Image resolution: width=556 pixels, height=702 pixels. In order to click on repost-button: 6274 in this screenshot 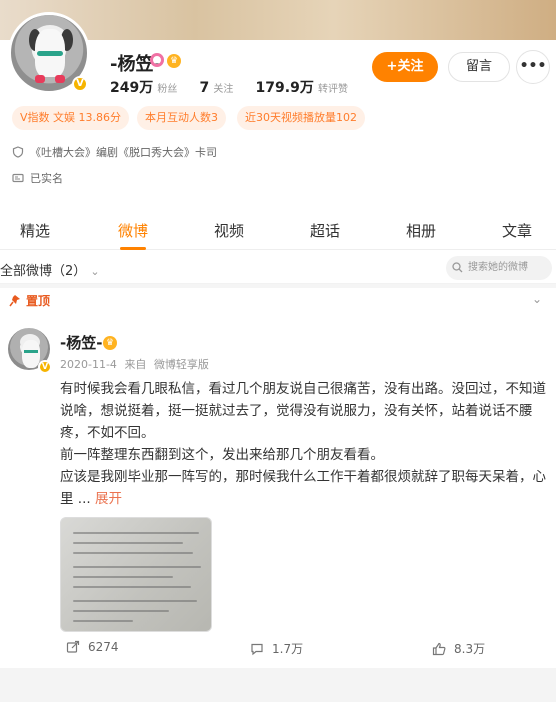, I will do `click(92, 647)`.